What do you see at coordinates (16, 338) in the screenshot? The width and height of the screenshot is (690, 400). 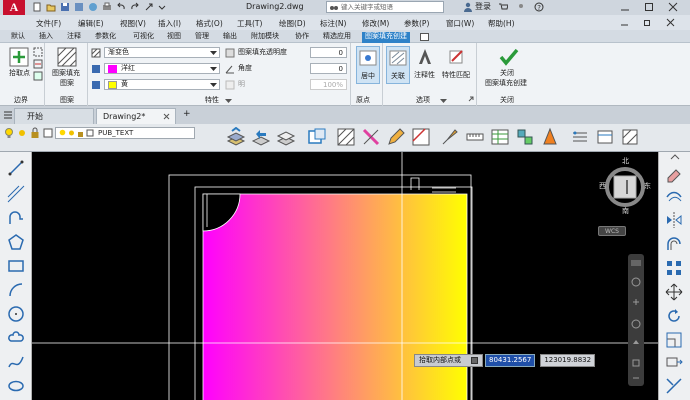 I see `revcloud-tool` at bounding box center [16, 338].